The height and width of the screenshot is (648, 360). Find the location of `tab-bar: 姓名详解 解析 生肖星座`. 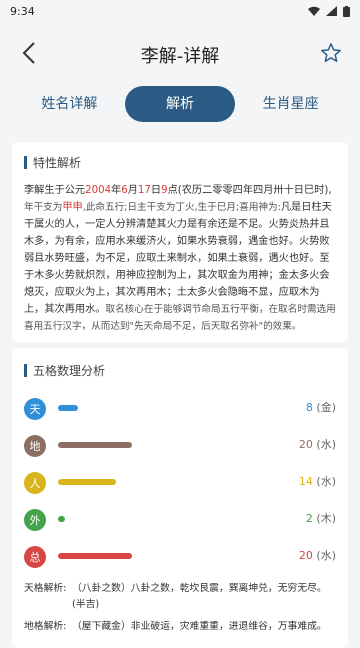

tab-bar: 姓名详解 解析 生肖星座 is located at coordinates (180, 104).